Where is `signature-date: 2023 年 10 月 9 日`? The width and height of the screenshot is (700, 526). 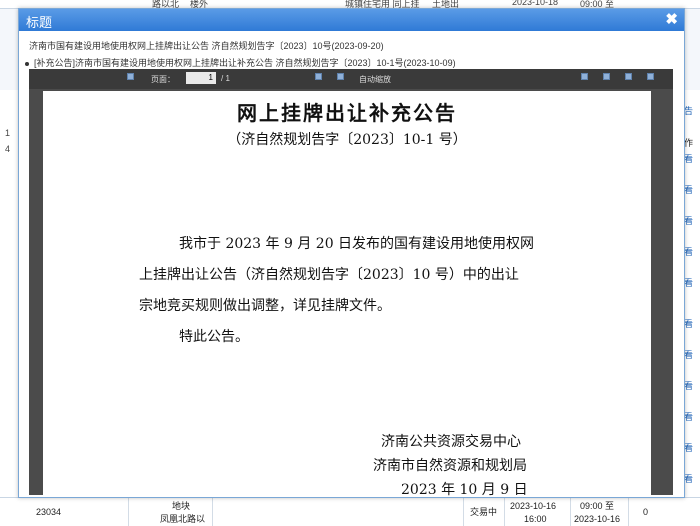
signature-date: 2023 年 10 月 9 日 is located at coordinates (464, 490).